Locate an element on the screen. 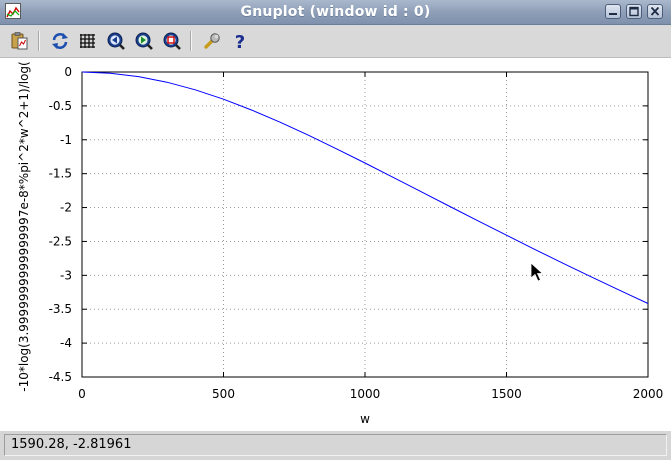  y-tick-label: -0.5 is located at coordinates (60, 106).